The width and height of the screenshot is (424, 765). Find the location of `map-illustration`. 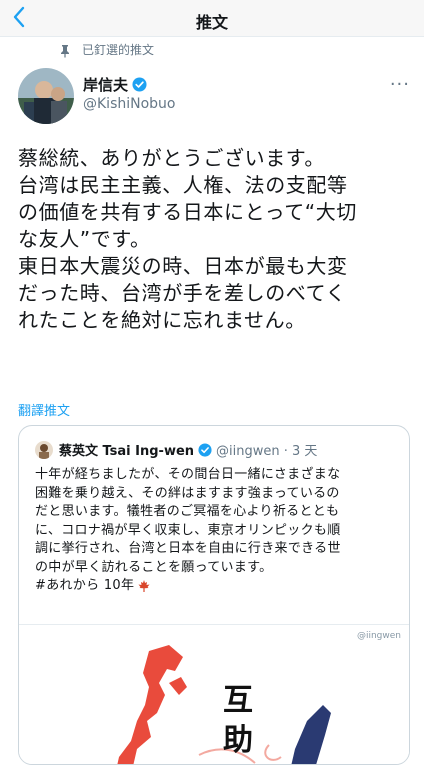

map-illustration is located at coordinates (224, 704).